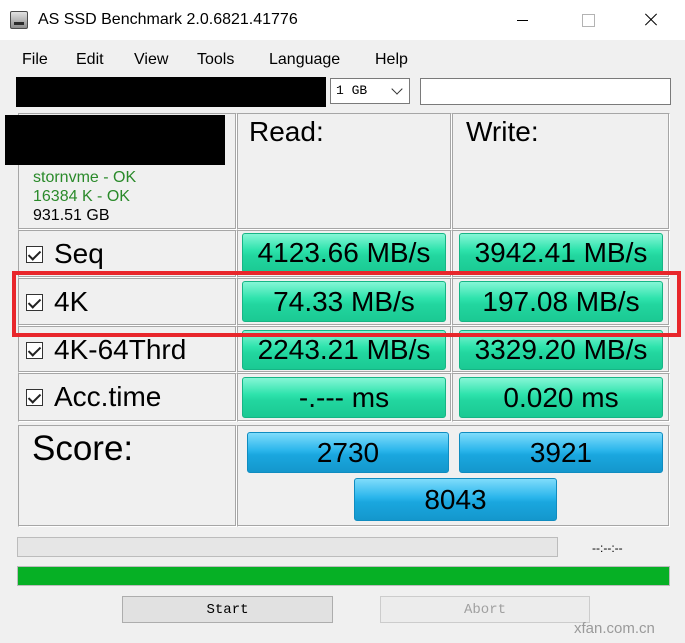 The height and width of the screenshot is (643, 685). Describe the element at coordinates (83, 448) in the screenshot. I see `score-label: Score:` at that location.